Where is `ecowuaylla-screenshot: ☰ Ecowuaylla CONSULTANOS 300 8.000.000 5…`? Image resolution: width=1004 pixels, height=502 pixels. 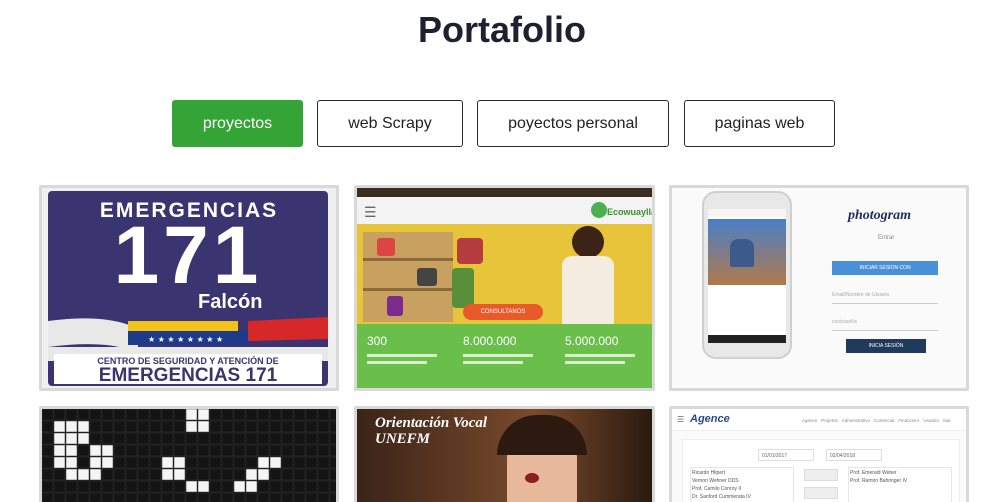
ecowuaylla-screenshot: ☰ Ecowuaylla CONSULTANOS 300 8.000.000 5… is located at coordinates (504, 288).